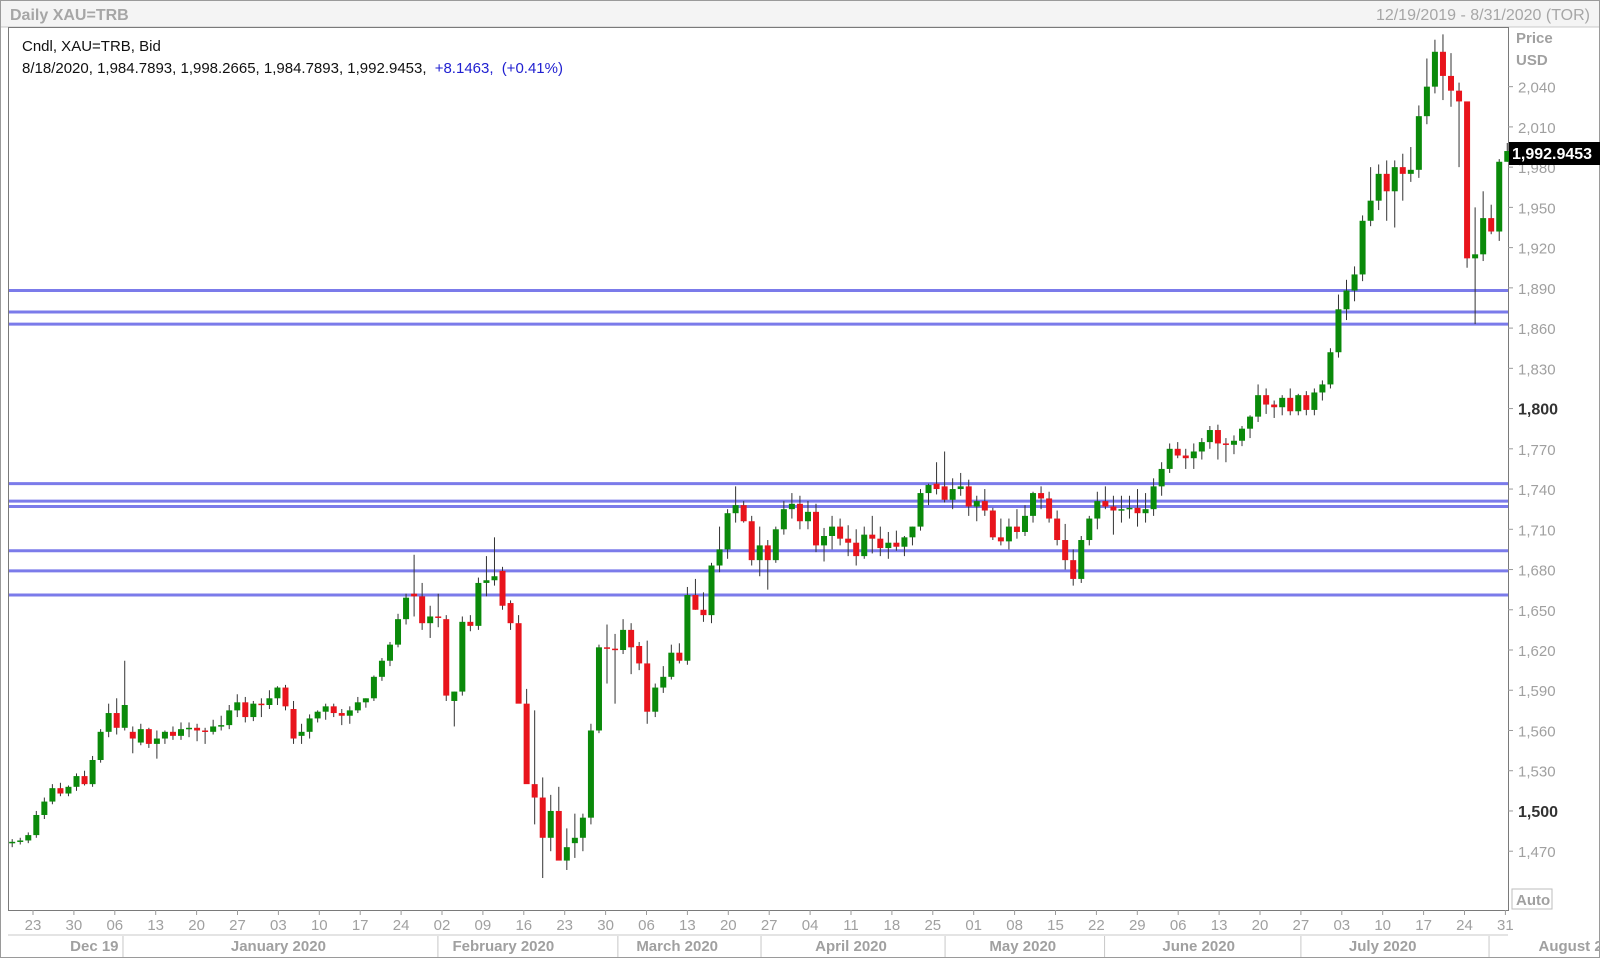 The image size is (1600, 963). What do you see at coordinates (1537, 731) in the screenshot?
I see `y-tick-label: 1,560` at bounding box center [1537, 731].